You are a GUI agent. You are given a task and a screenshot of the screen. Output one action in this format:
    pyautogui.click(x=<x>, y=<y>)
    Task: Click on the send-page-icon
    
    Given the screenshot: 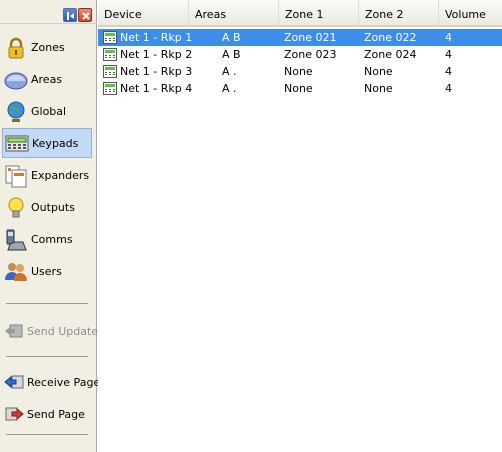 What is the action you would take?
    pyautogui.click(x=14, y=414)
    